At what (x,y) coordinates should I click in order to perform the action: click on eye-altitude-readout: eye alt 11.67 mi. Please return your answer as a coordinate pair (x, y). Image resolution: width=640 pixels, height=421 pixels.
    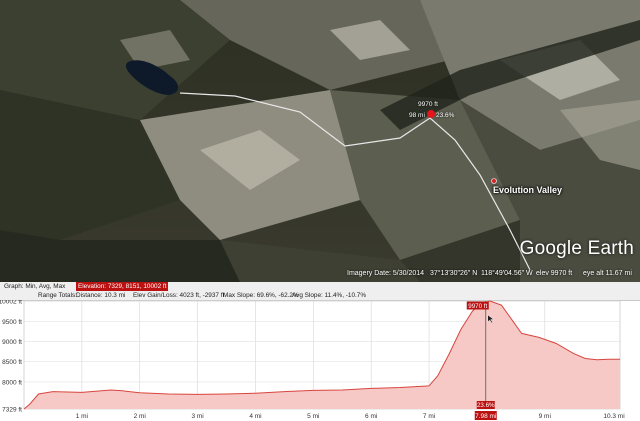
    Looking at the image, I should click on (607, 273).